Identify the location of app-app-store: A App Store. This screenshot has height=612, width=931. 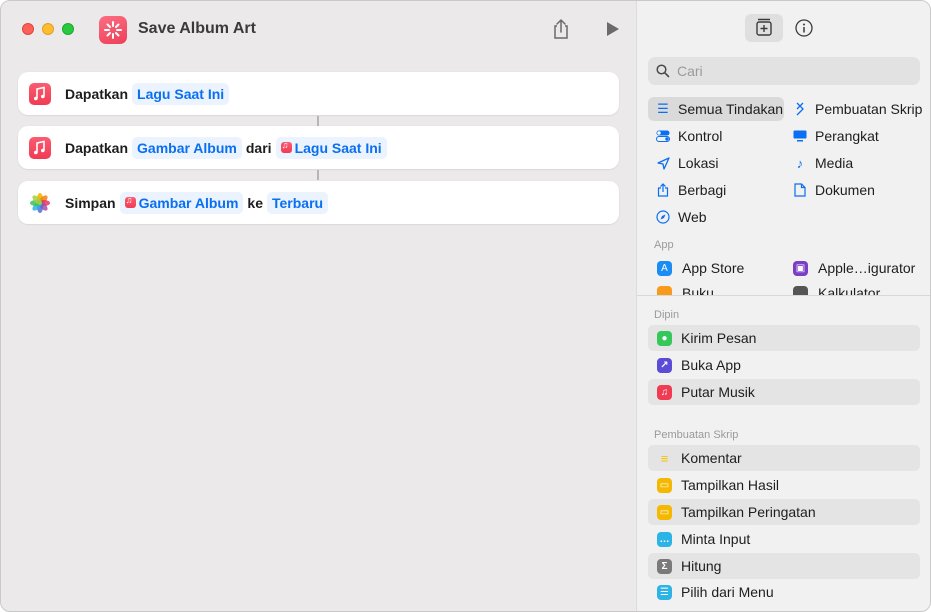
(700, 268).